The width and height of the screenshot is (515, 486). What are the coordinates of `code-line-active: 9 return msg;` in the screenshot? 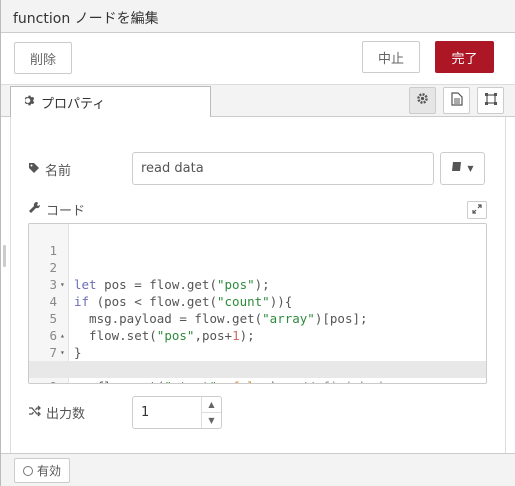 It's located at (257, 372).